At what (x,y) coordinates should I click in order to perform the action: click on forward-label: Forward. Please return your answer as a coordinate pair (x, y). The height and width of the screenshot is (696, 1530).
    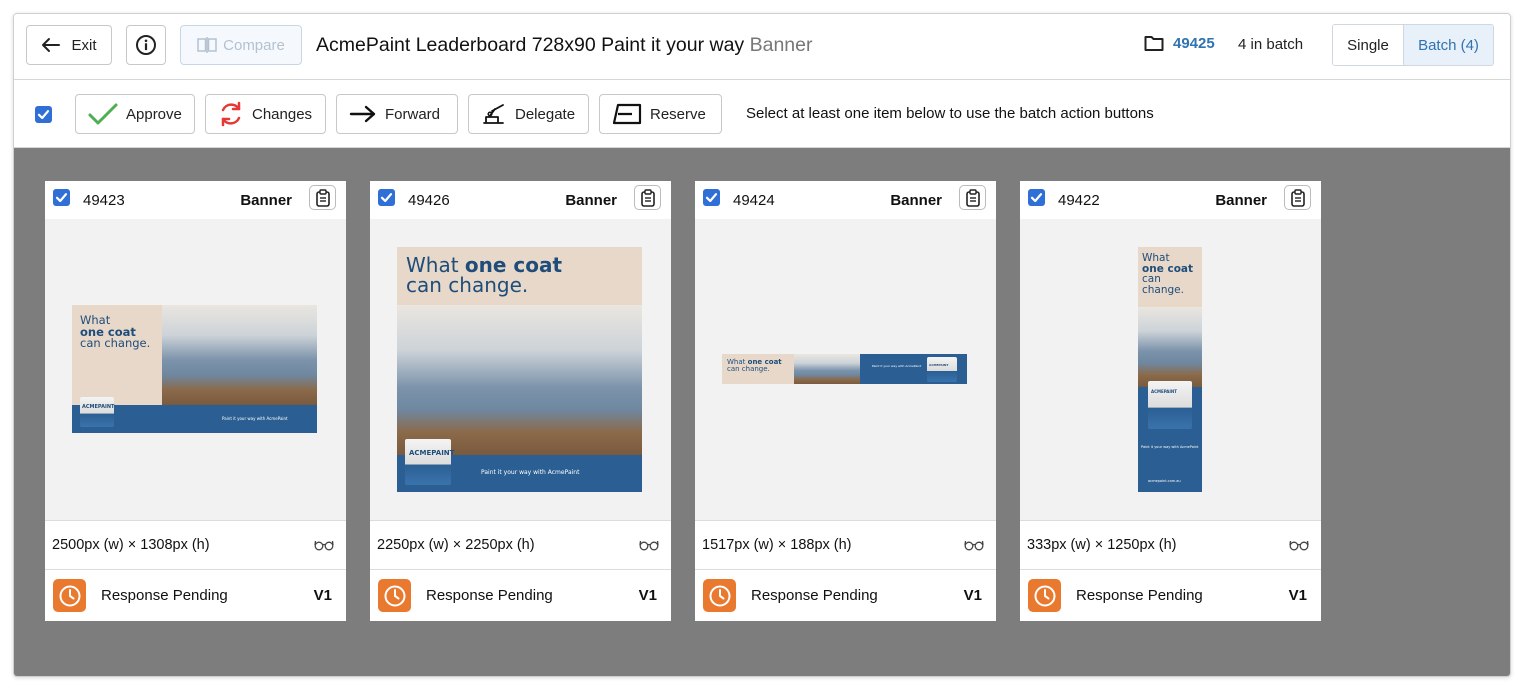
    Looking at the image, I should click on (413, 114).